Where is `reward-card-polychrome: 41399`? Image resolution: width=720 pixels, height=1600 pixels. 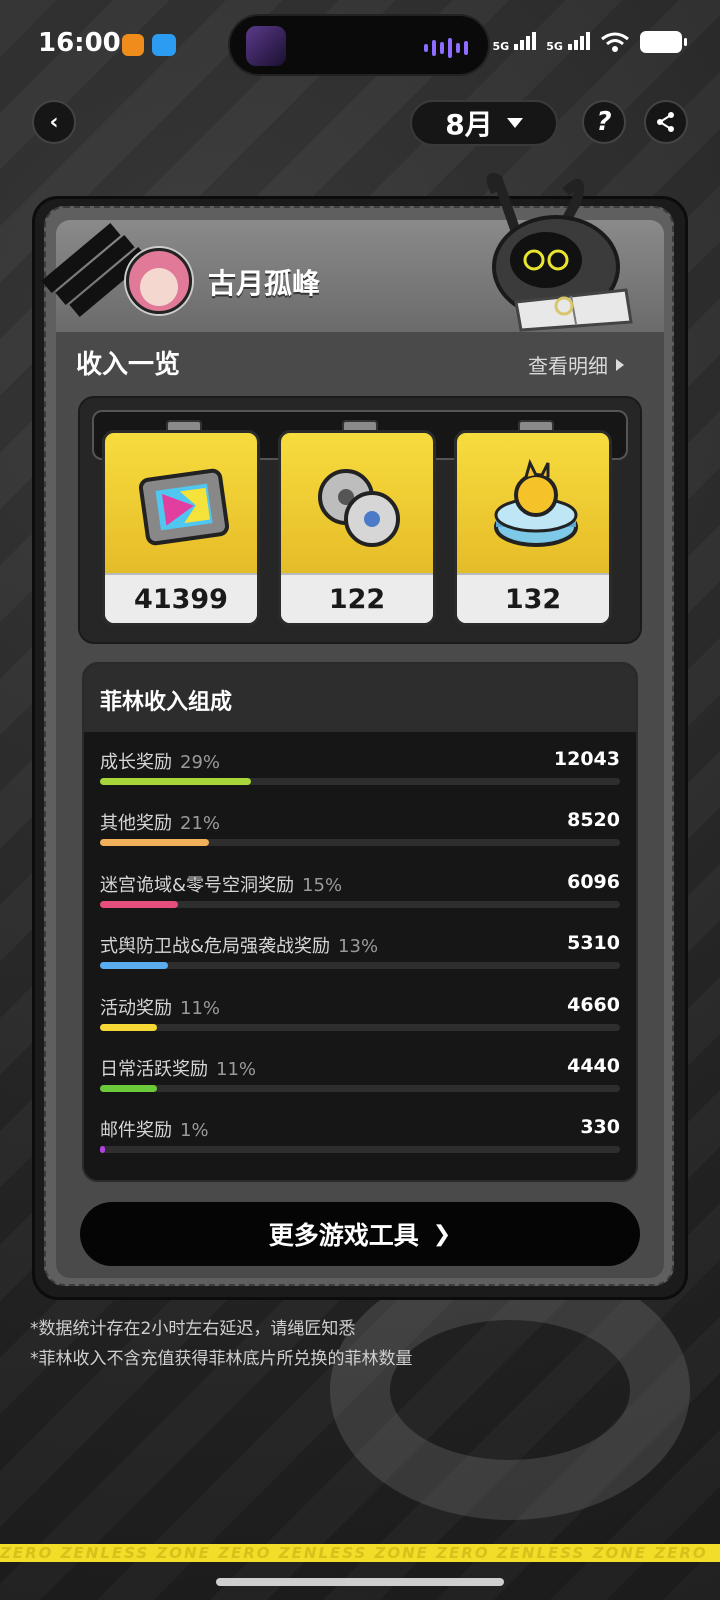
reward-card-polychrome: 41399 is located at coordinates (181, 528).